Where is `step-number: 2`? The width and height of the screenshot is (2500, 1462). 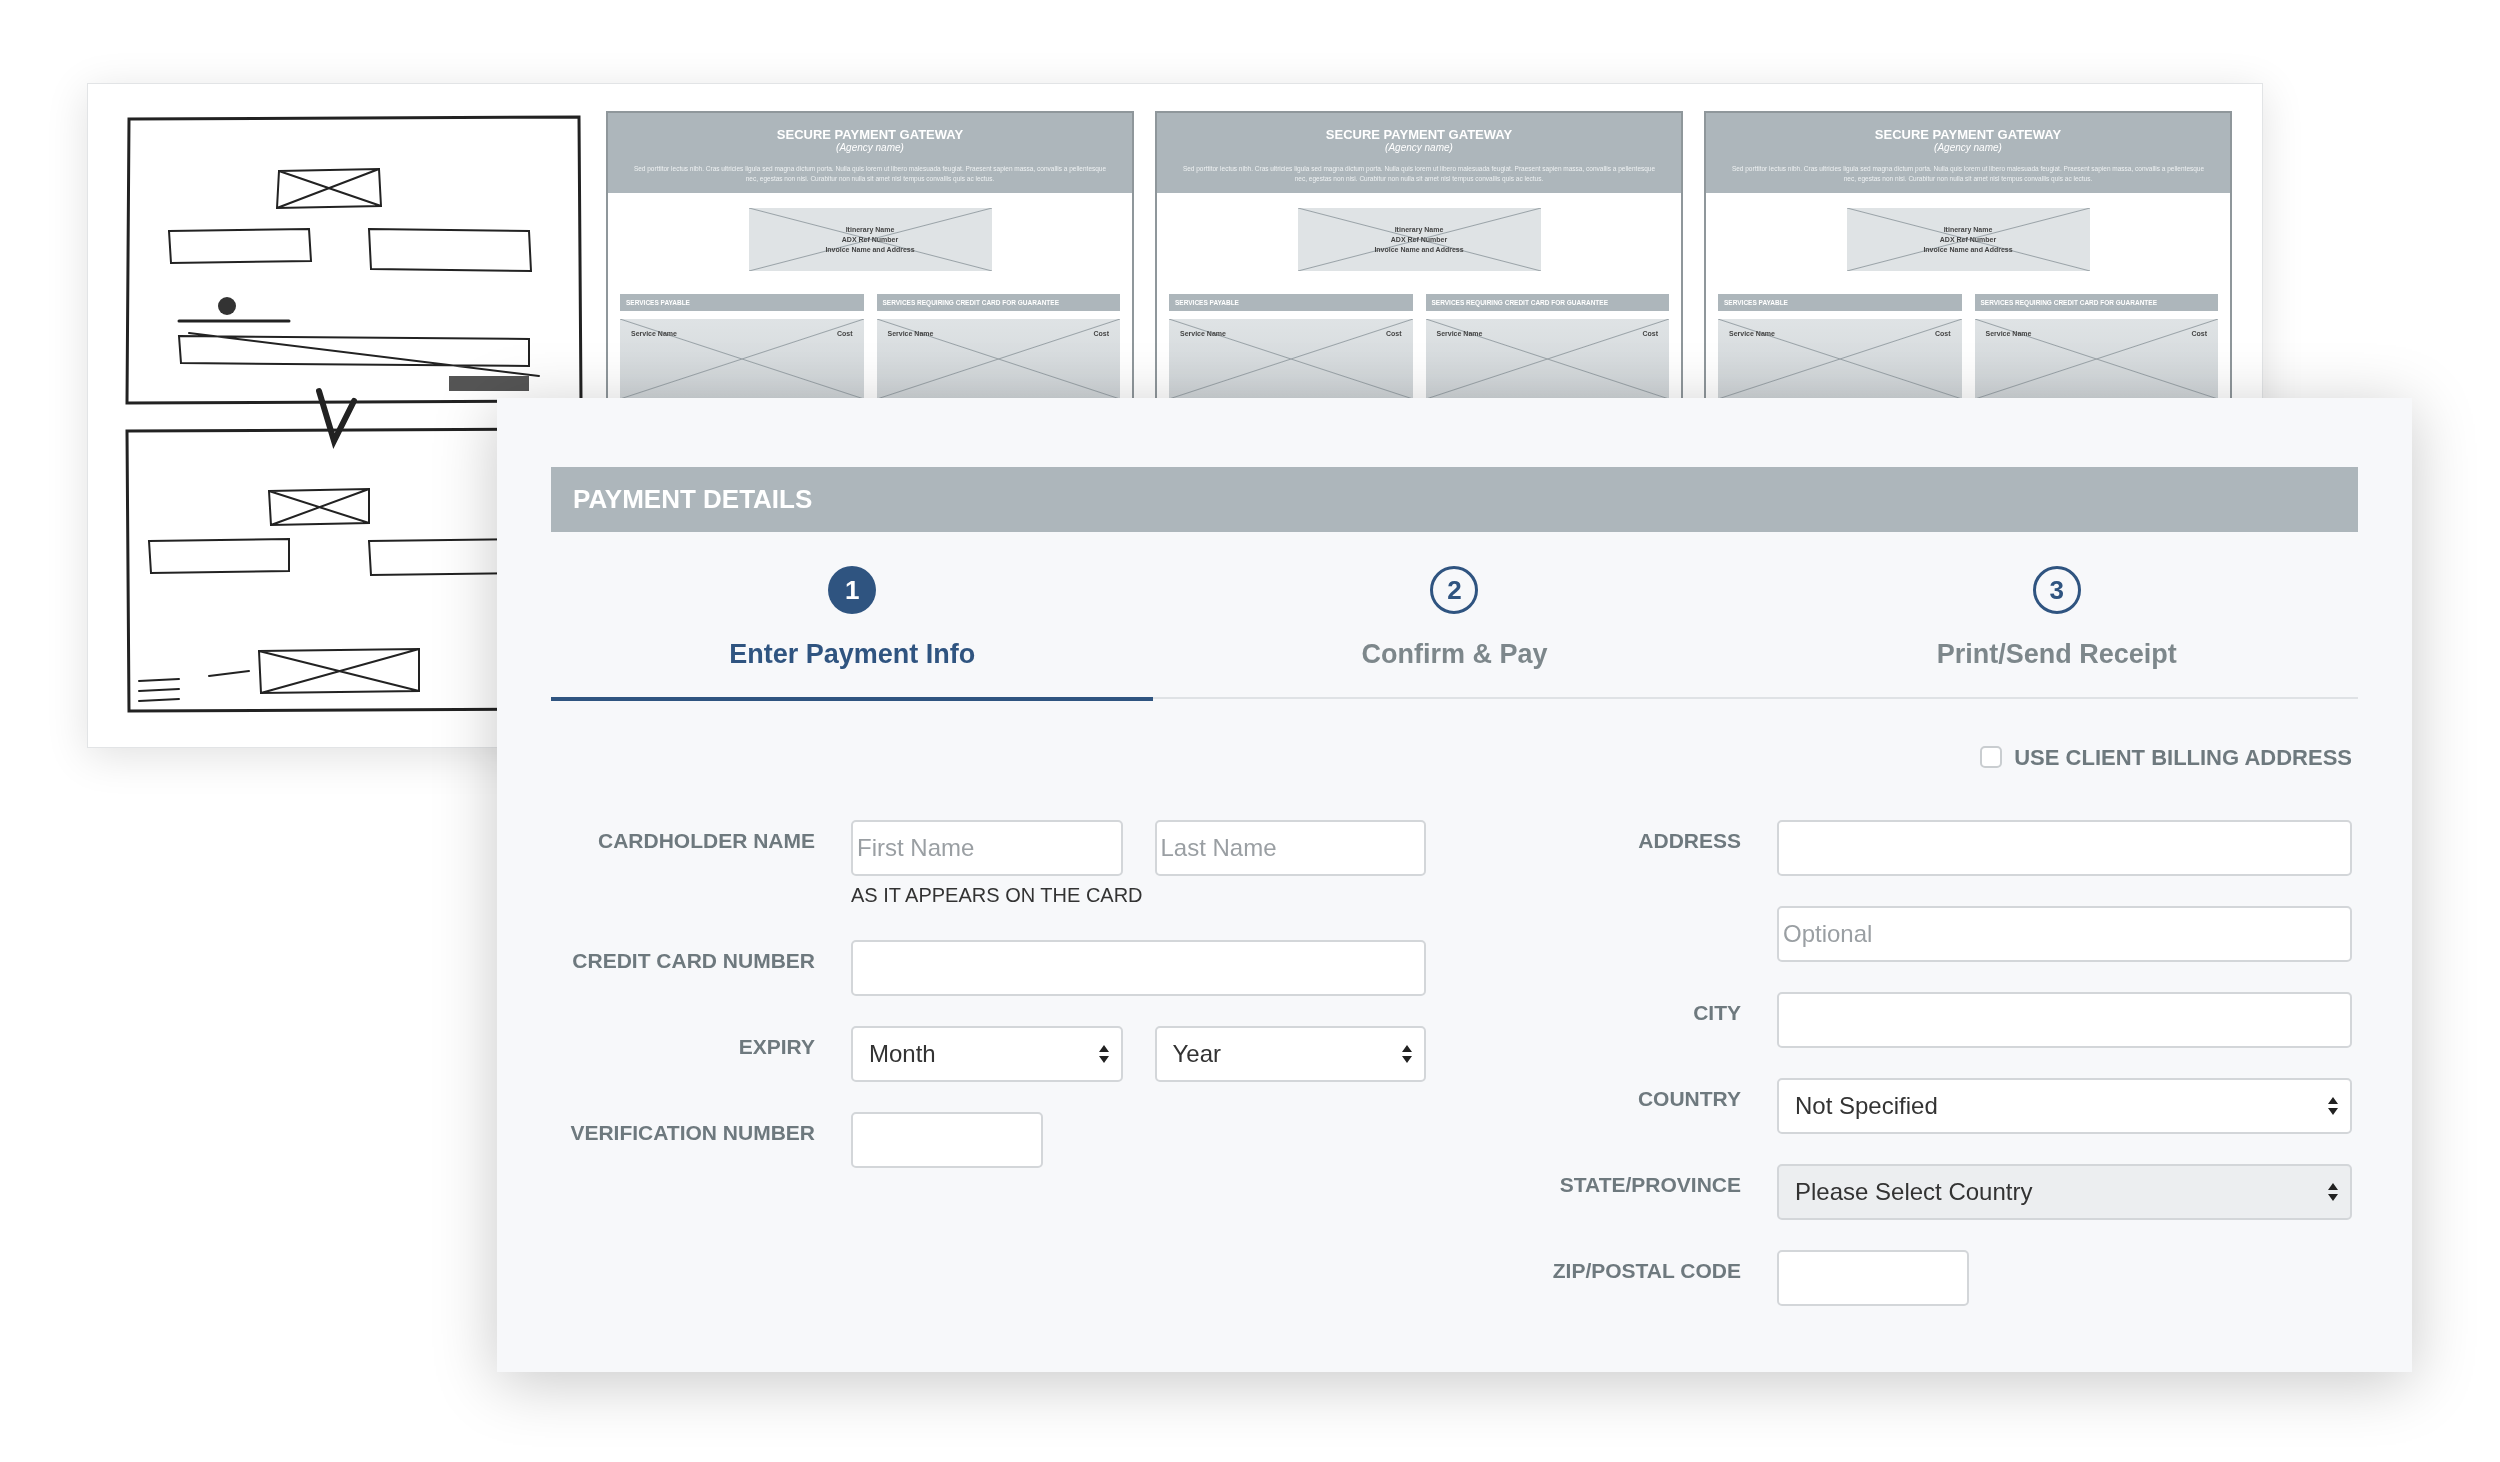
step-number: 2 is located at coordinates (1454, 590).